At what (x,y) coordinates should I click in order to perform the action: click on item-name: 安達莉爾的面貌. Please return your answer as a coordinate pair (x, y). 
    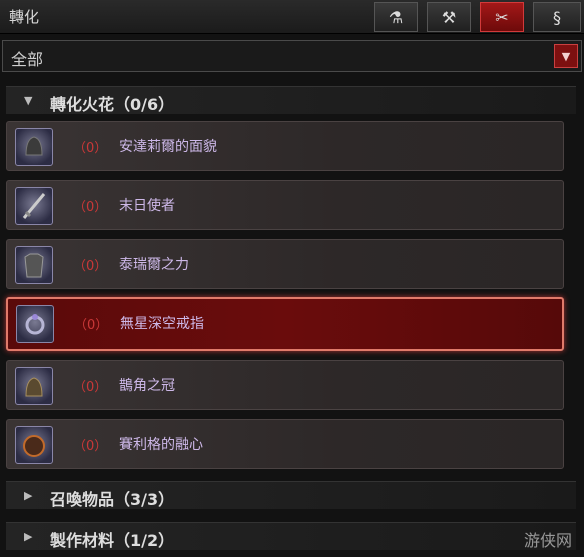
    Looking at the image, I should click on (168, 147).